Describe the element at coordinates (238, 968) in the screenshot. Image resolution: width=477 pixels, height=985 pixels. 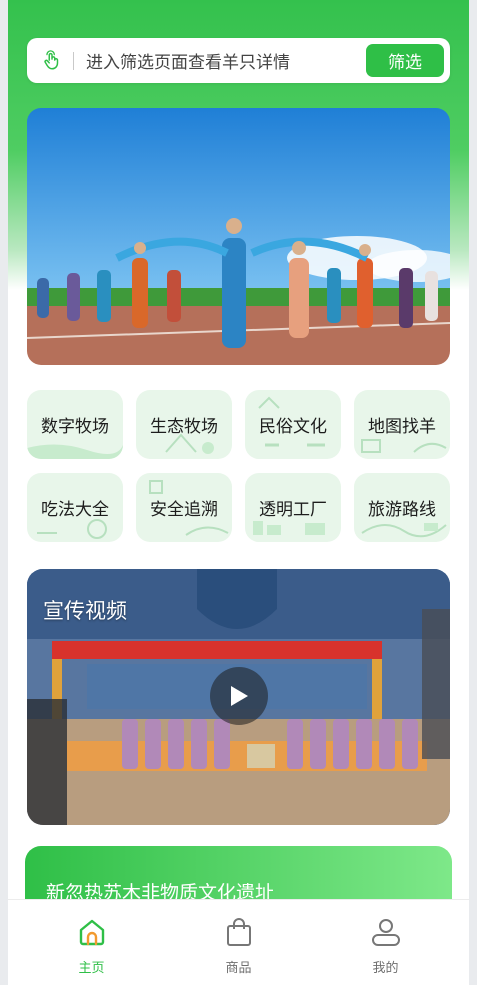
I see `tab-label: 商品` at that location.